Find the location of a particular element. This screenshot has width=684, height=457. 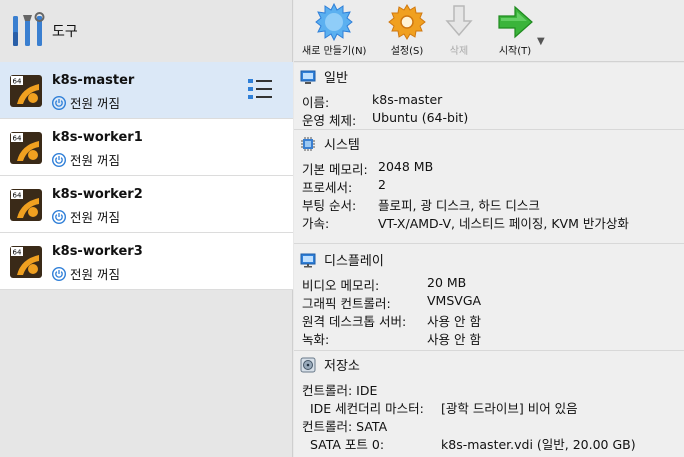

detail-key: 가속: is located at coordinates (316, 223).